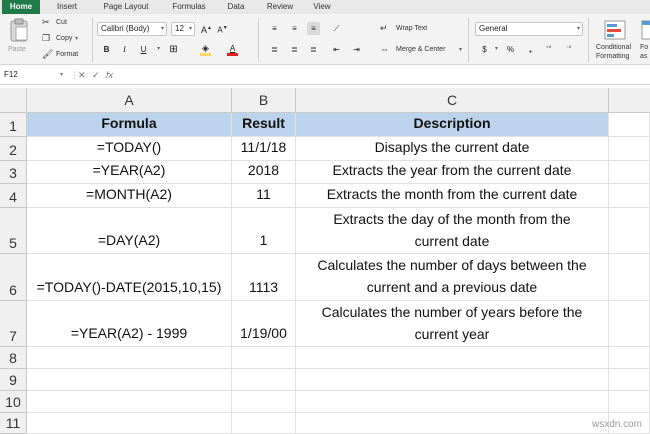 The image size is (650, 434). I want to click on table-cell: 1/19/00, so click(264, 324).